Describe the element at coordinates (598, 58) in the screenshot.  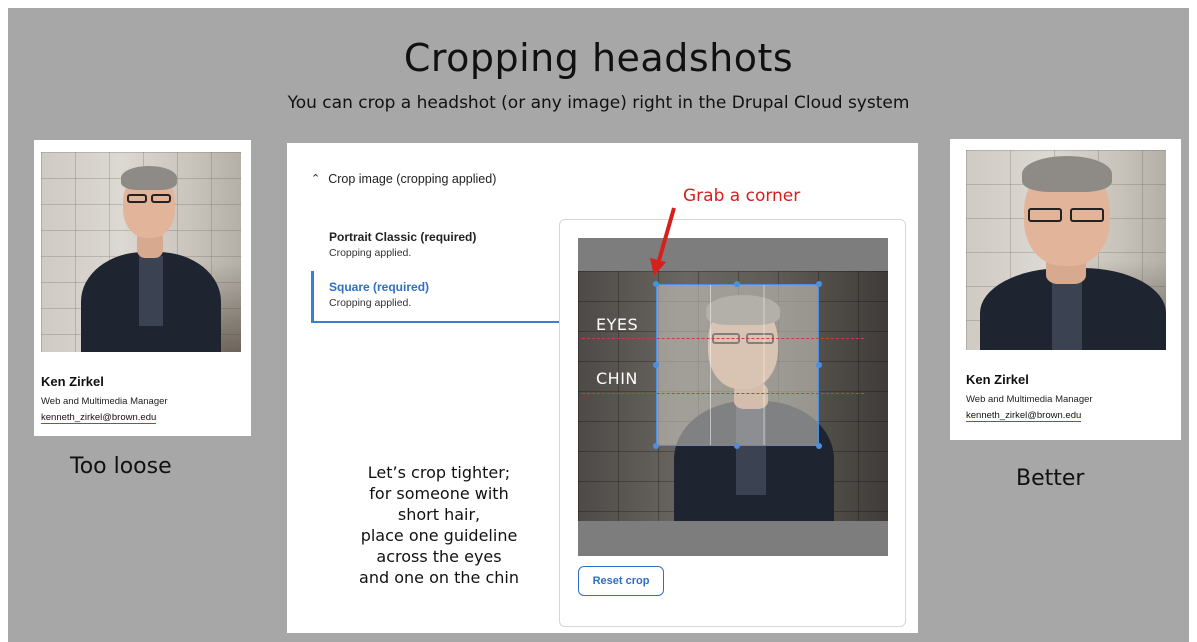
I see `slide-title: Cropping headshots` at that location.